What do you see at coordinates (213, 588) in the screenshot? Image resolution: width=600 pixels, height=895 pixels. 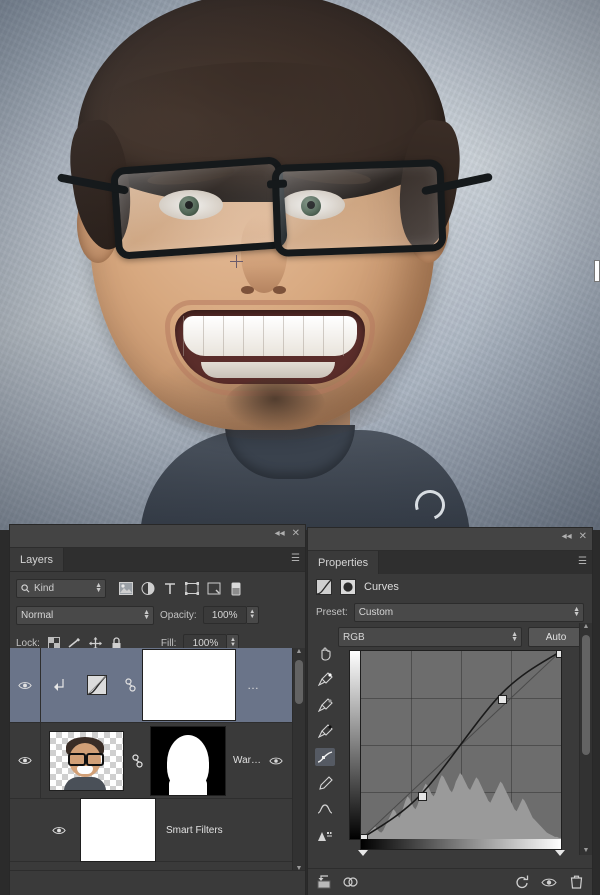 I see `smartobject-filter-icon` at bounding box center [213, 588].